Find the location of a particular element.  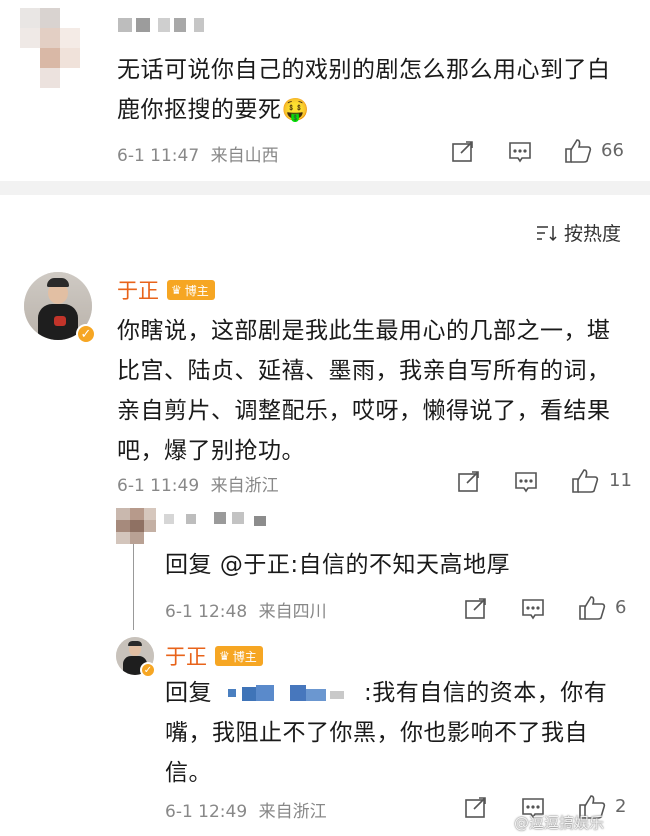

timestamp: 6-1 12:48 is located at coordinates (206, 612).